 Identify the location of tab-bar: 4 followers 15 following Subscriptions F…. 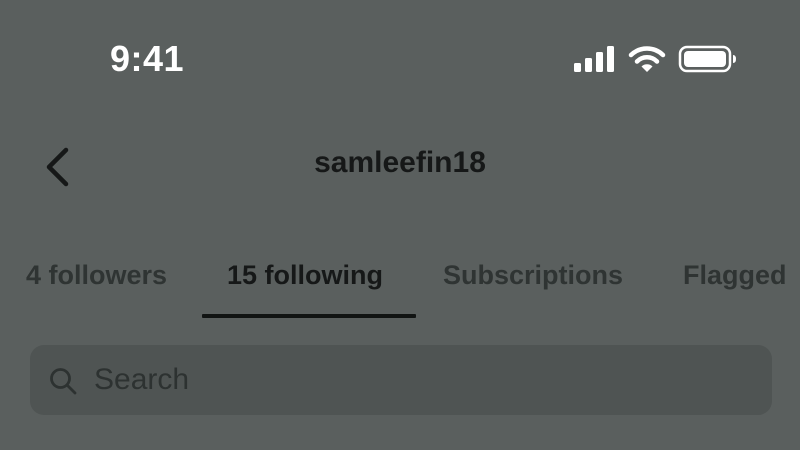
(400, 288).